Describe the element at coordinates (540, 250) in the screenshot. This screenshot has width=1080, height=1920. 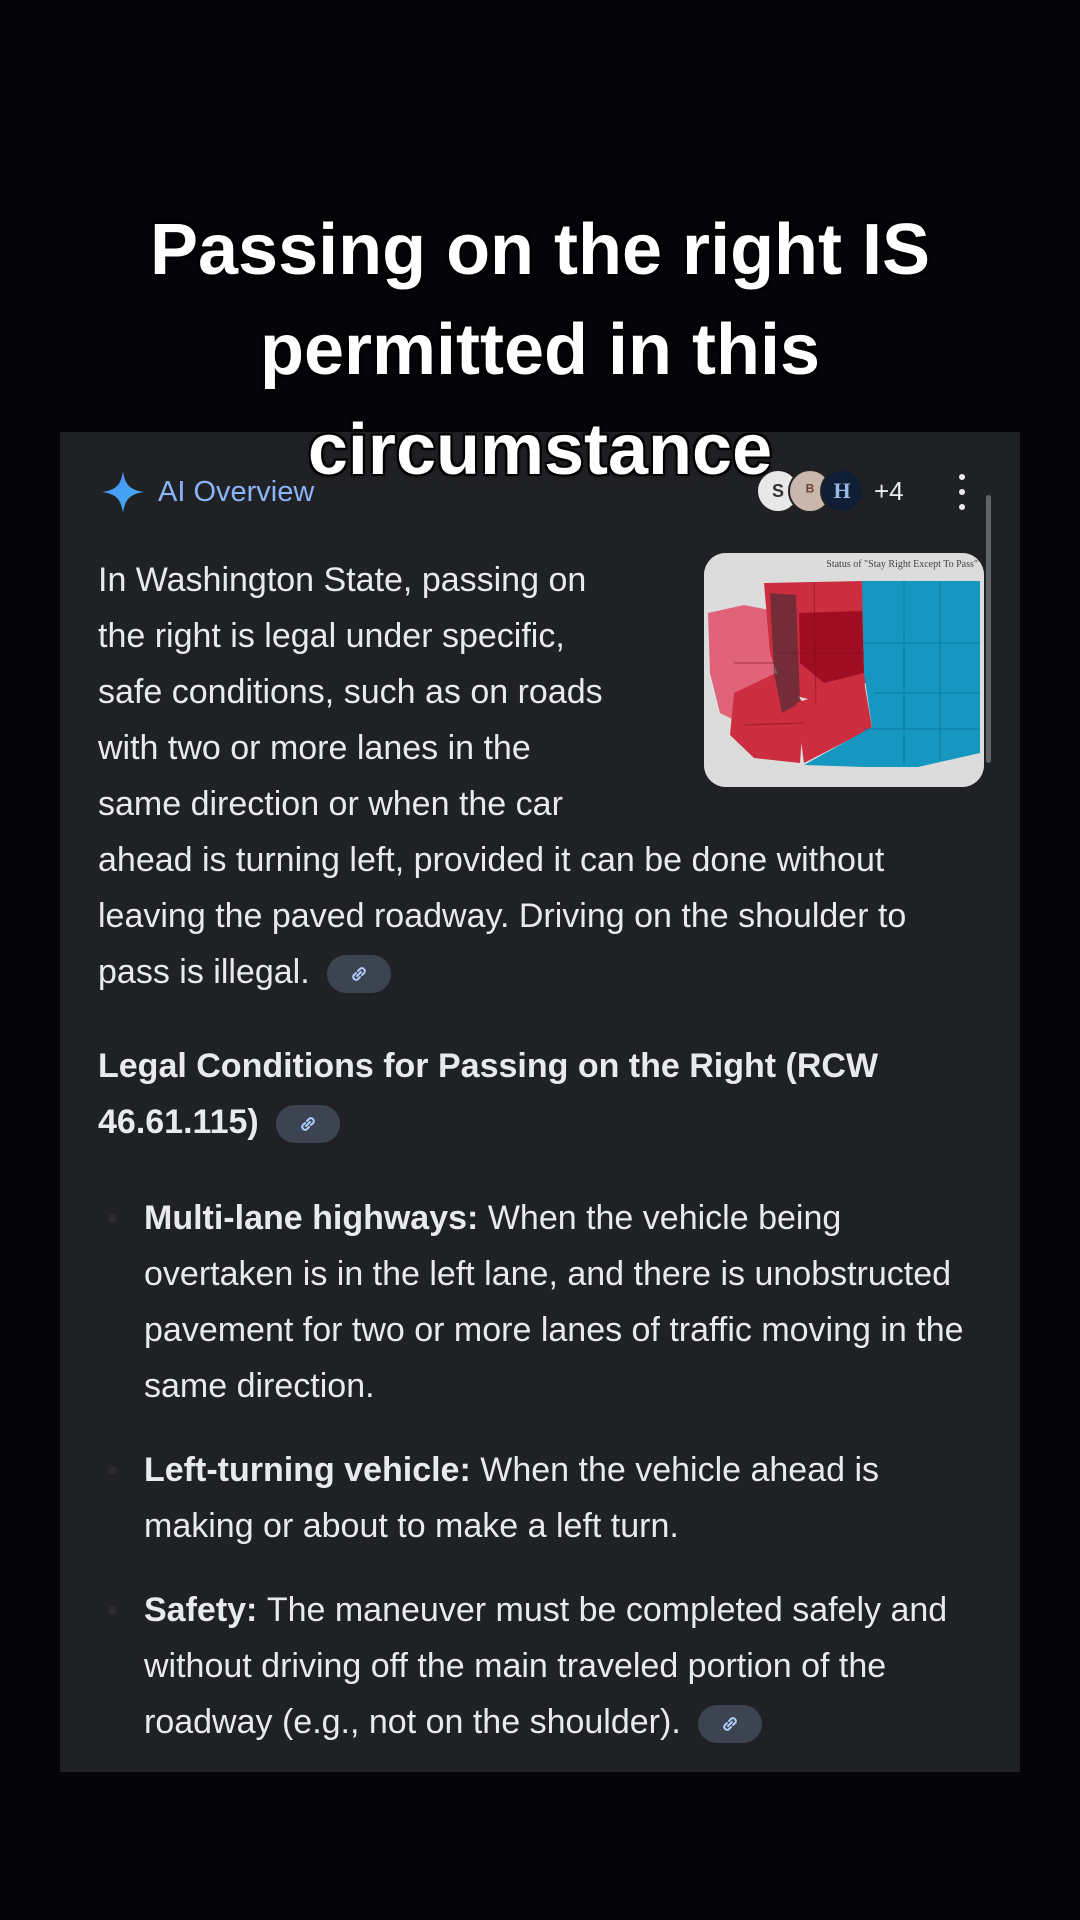
I see `caption-line: Passing on the right IS` at that location.